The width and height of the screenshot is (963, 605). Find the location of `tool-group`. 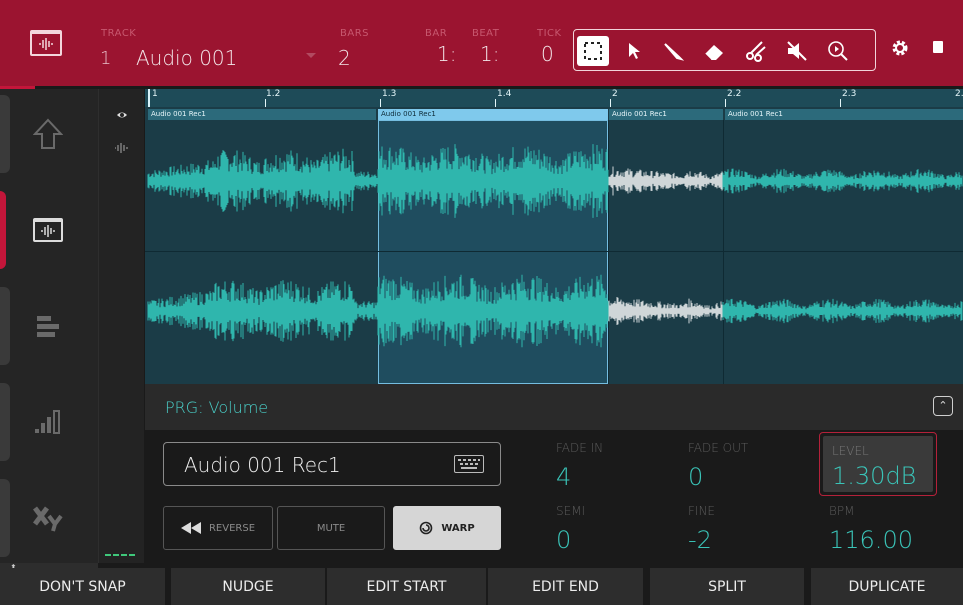

tool-group is located at coordinates (724, 50).